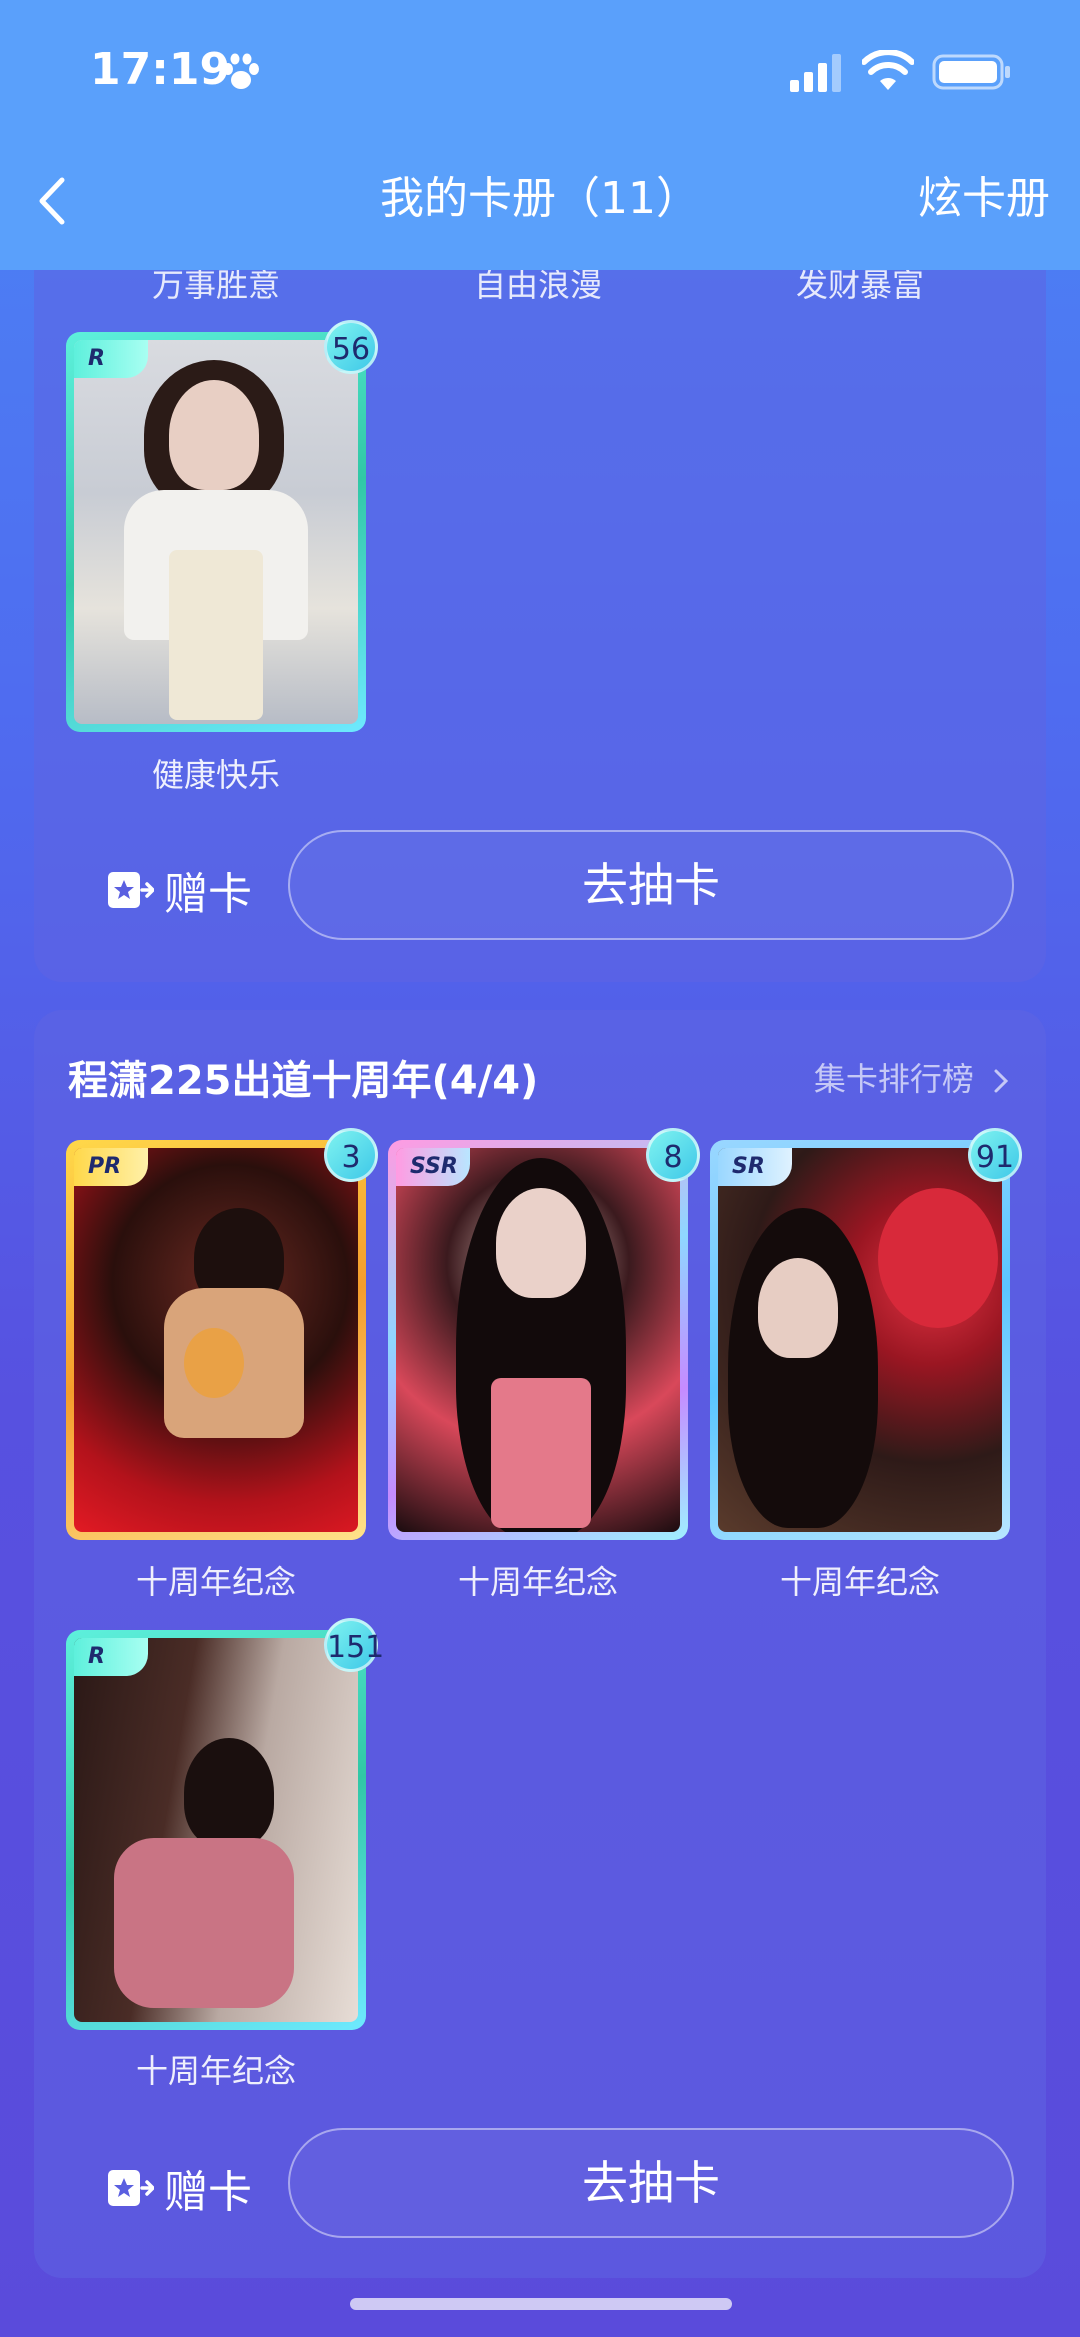  What do you see at coordinates (241, 71) in the screenshot?
I see `paw-icon` at bounding box center [241, 71].